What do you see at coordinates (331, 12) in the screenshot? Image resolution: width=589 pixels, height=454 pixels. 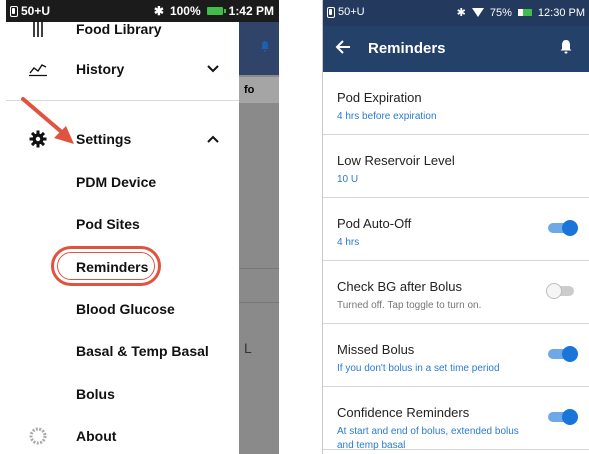 I see `sim-icon` at bounding box center [331, 12].